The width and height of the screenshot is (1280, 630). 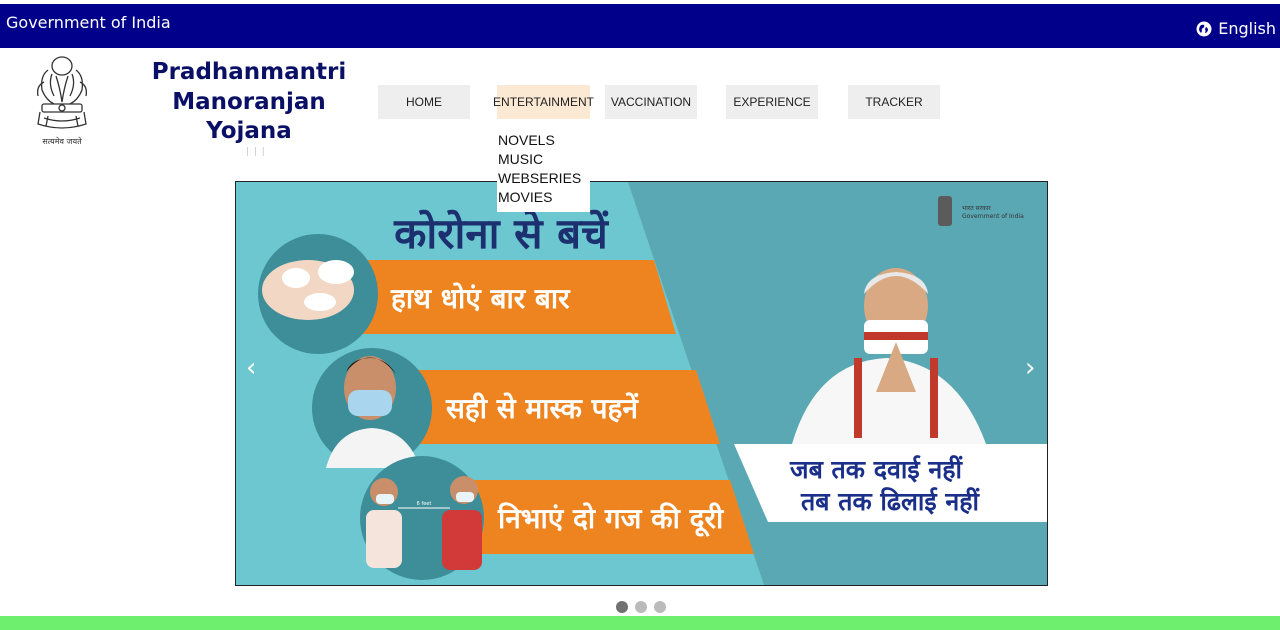 I want to click on nav-experience: EXPERIENCE, so click(x=772, y=102).